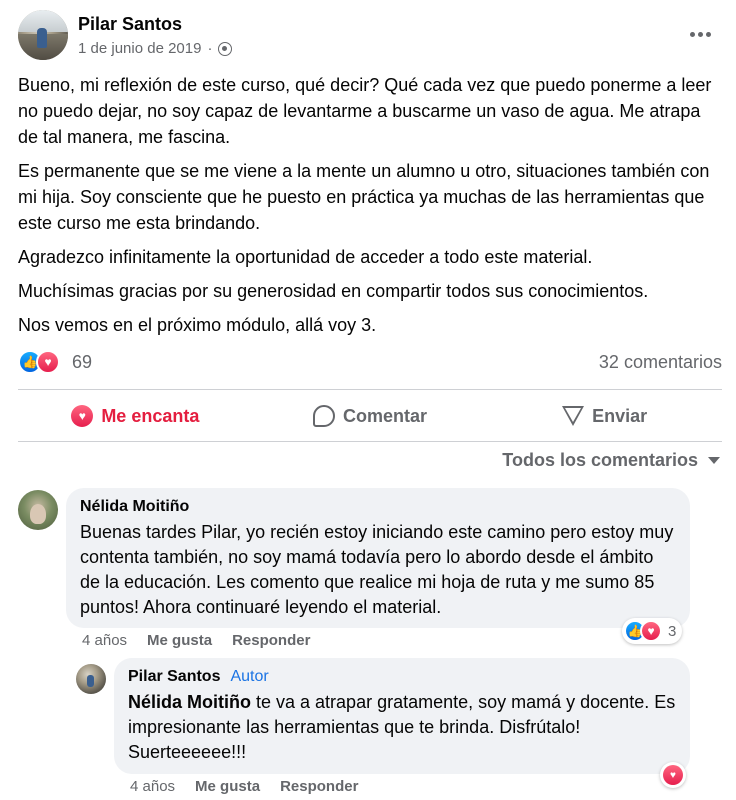 Image resolution: width=736 pixels, height=800 pixels. Describe the element at coordinates (370, 37) in the screenshot. I see `post-header: Pilar Santos 1 de junio de 2019 ·` at that location.